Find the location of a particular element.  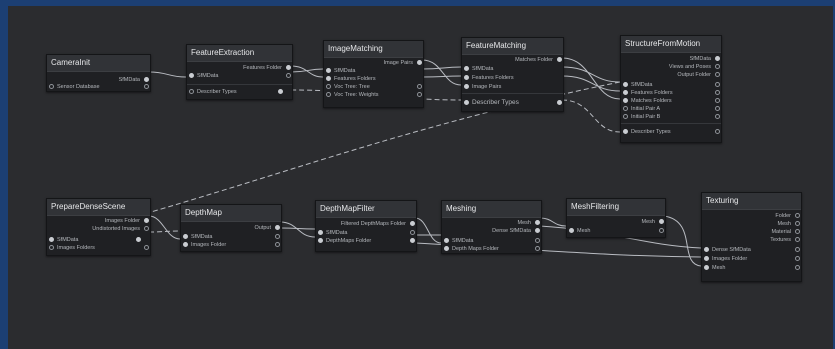

attr-output-mesh: Mesh is located at coordinates (648, 222).